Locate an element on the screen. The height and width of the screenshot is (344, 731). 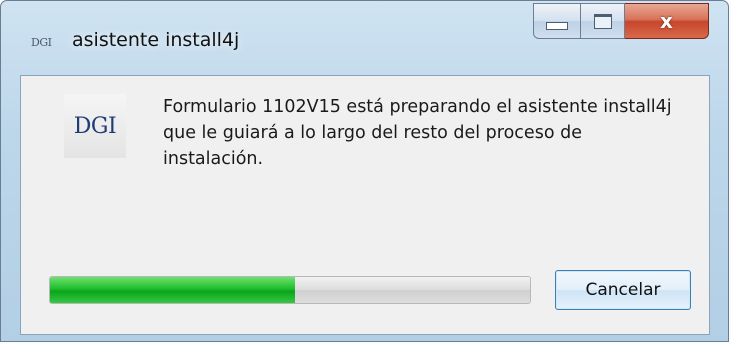
logo-text: DGI is located at coordinates (95, 126).